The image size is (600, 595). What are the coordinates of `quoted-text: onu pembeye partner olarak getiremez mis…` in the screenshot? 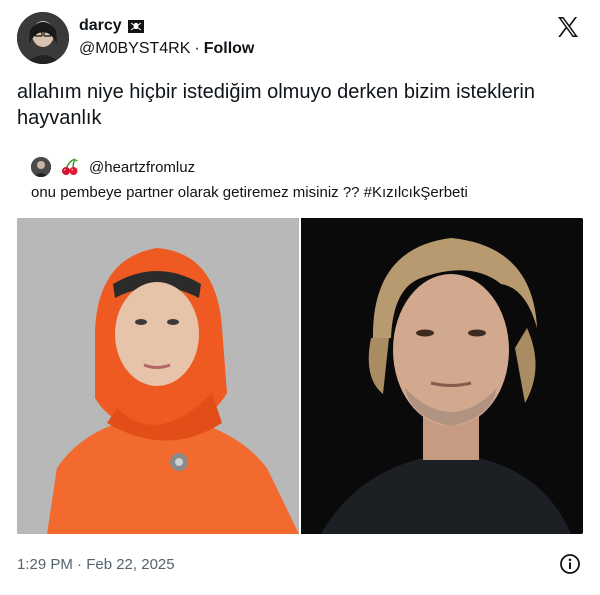 It's located at (249, 192).